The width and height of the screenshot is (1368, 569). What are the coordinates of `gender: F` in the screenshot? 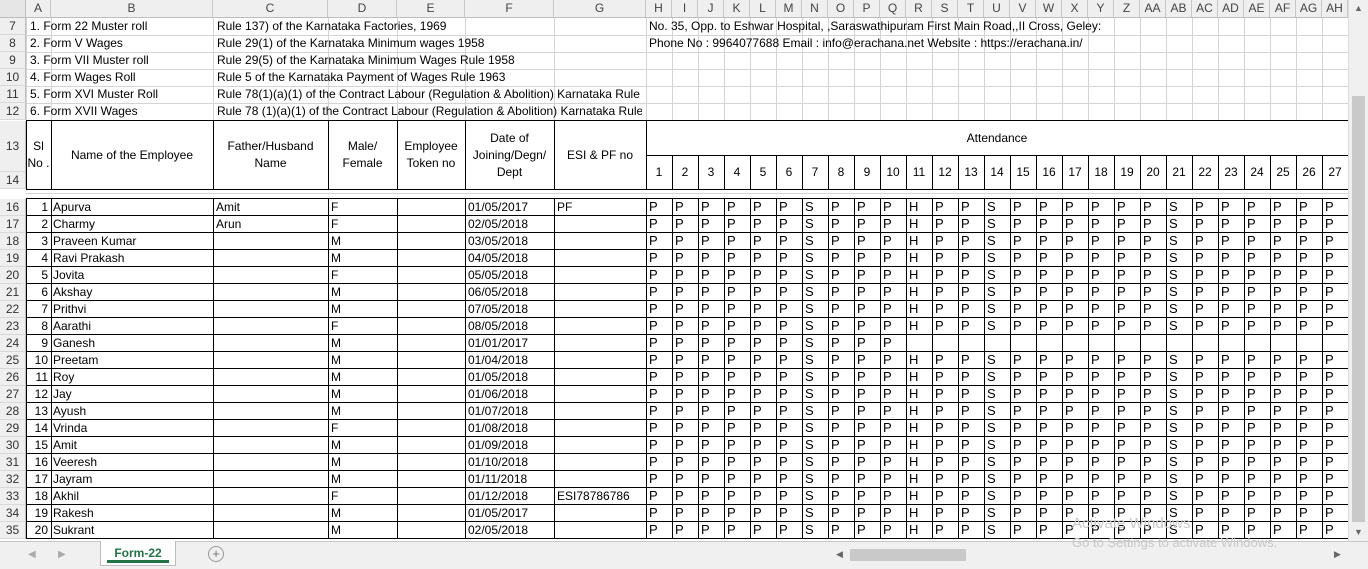 It's located at (335, 428).